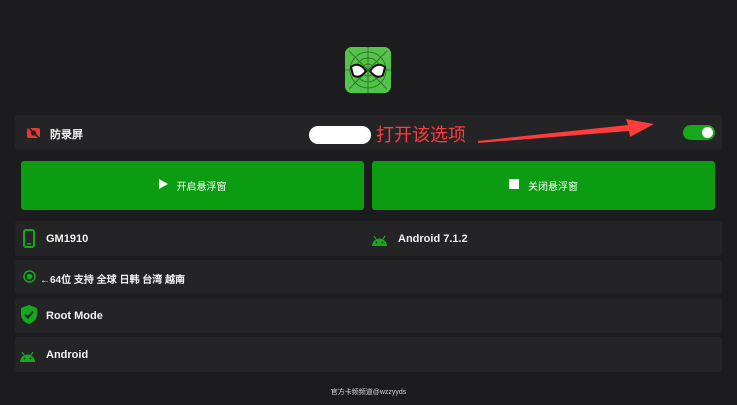  What do you see at coordinates (368, 315) in the screenshot?
I see `root-mode-row: Root Mode` at bounding box center [368, 315].